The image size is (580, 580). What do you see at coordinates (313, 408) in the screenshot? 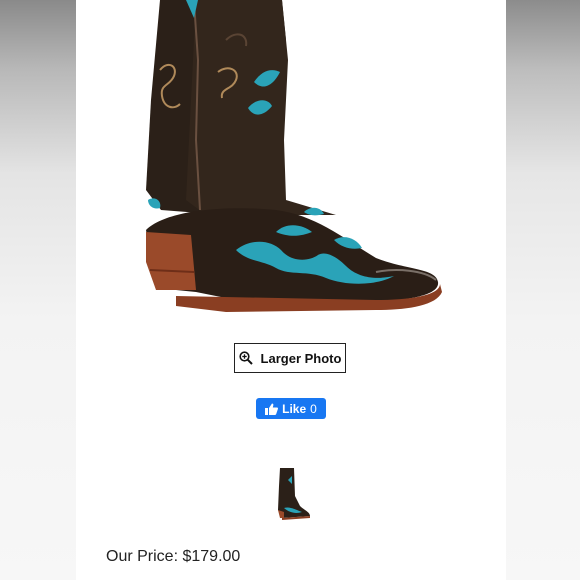
I see `like-count: 0` at bounding box center [313, 408].